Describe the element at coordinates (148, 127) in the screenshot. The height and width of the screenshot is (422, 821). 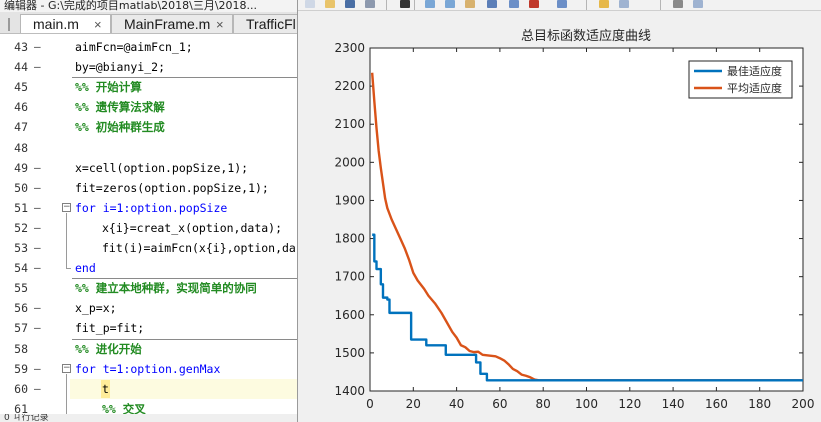
I see `code-line: 47 %% 初始种群生成` at that location.